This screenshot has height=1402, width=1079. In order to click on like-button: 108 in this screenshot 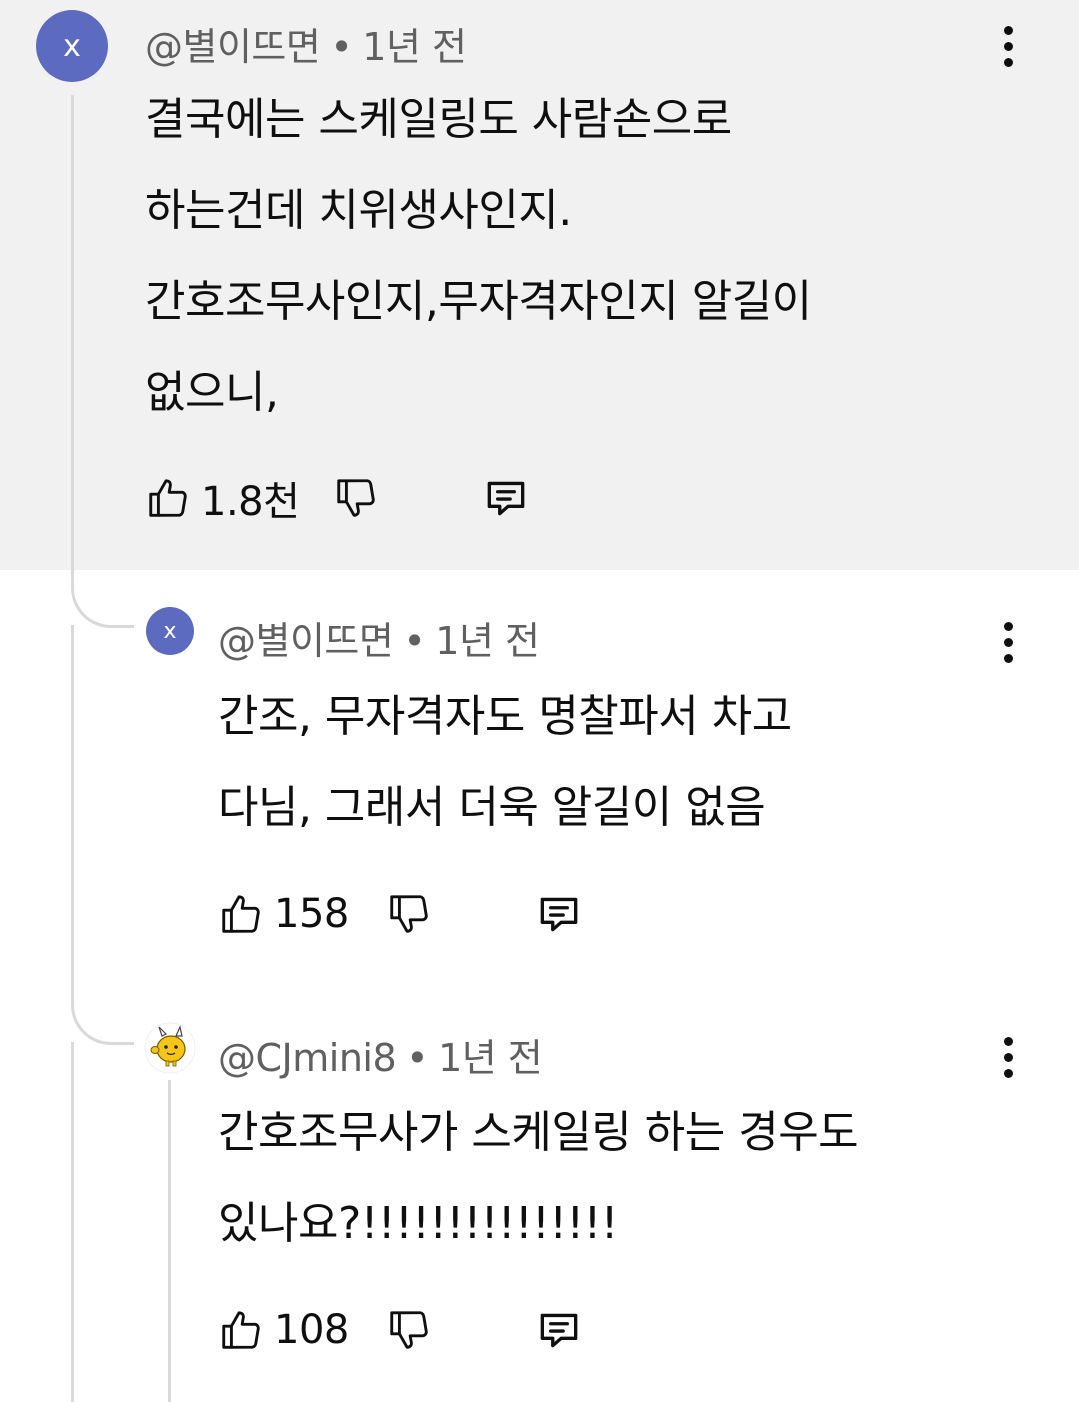, I will do `click(283, 1330)`.